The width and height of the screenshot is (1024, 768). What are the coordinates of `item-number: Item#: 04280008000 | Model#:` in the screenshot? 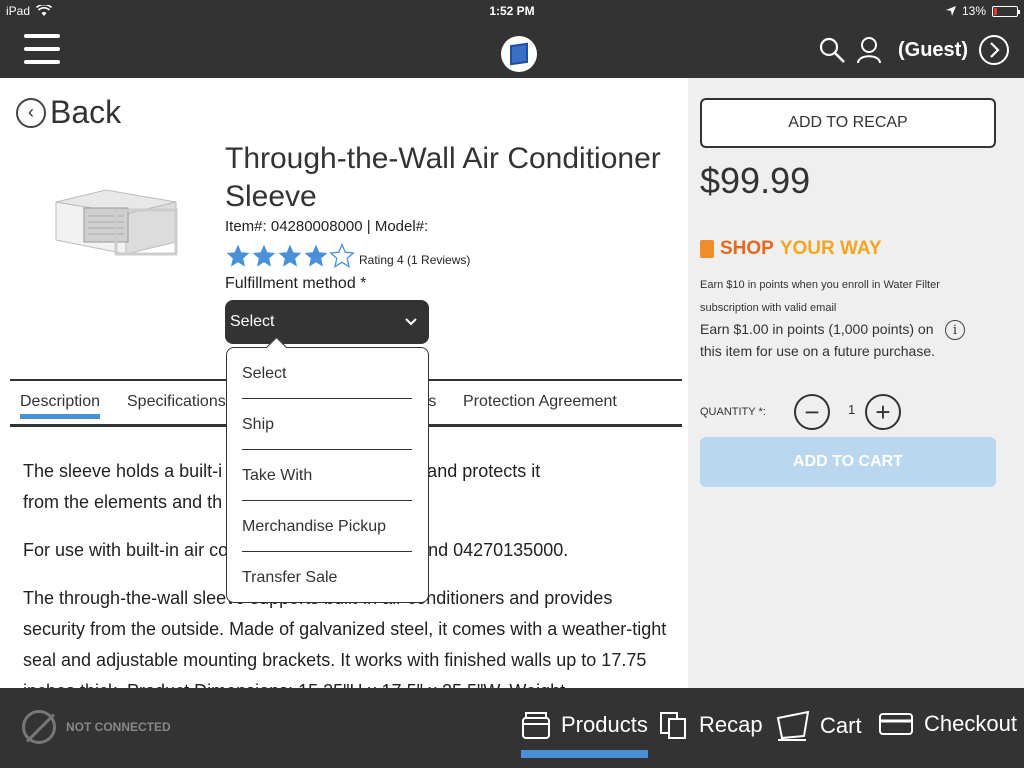 It's located at (327, 226).